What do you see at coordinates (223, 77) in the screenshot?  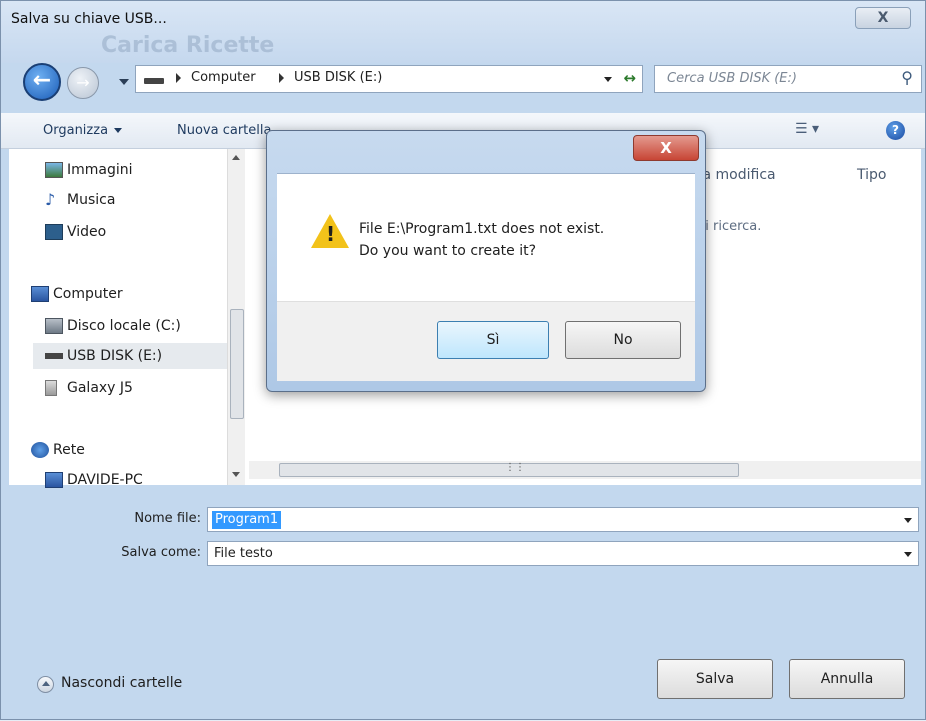 I see `breadcrumb-computer: Computer` at bounding box center [223, 77].